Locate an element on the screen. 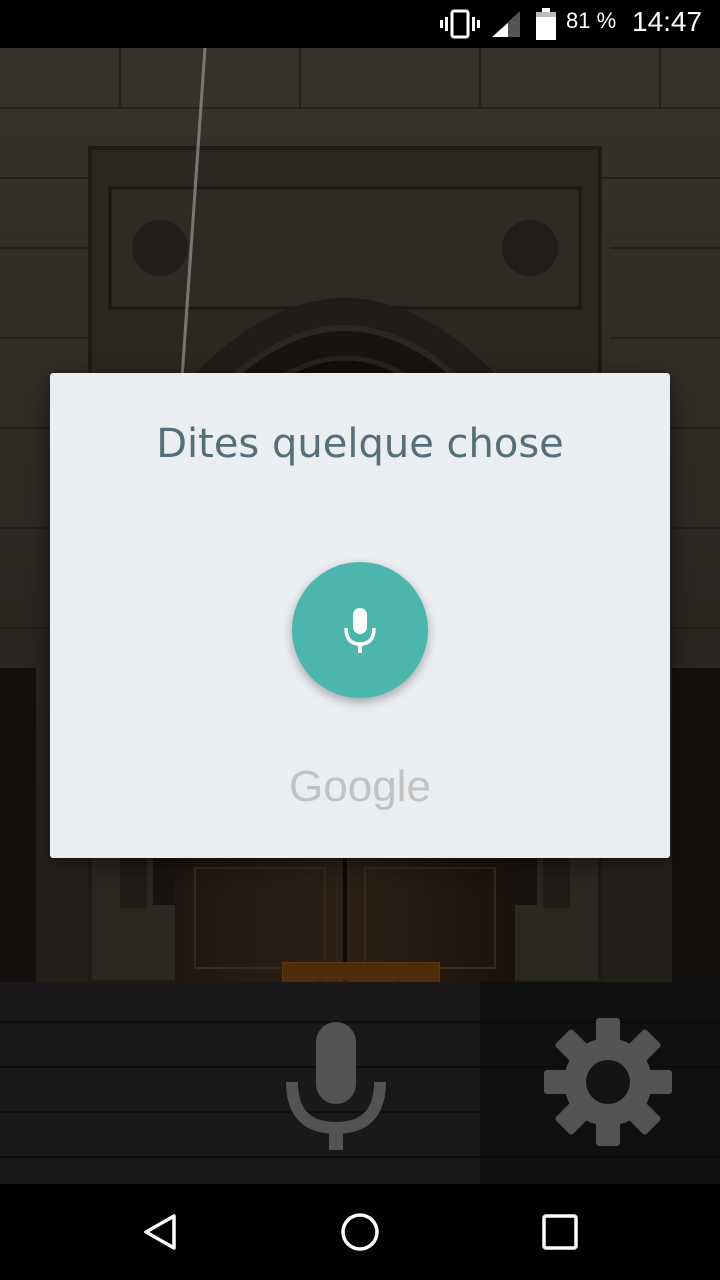 The width and height of the screenshot is (720, 1280). back-icon is located at coordinates (160, 1232).